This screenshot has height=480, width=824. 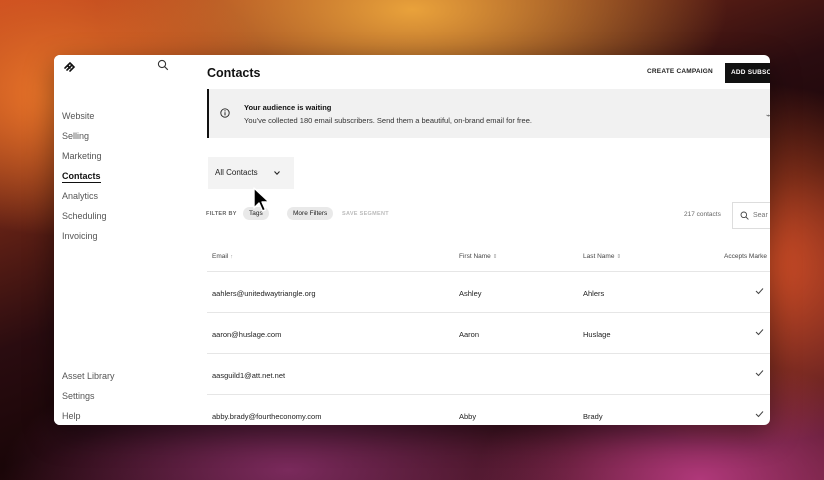 What do you see at coordinates (597, 334) in the screenshot?
I see `cell-last-name: Huslage` at bounding box center [597, 334].